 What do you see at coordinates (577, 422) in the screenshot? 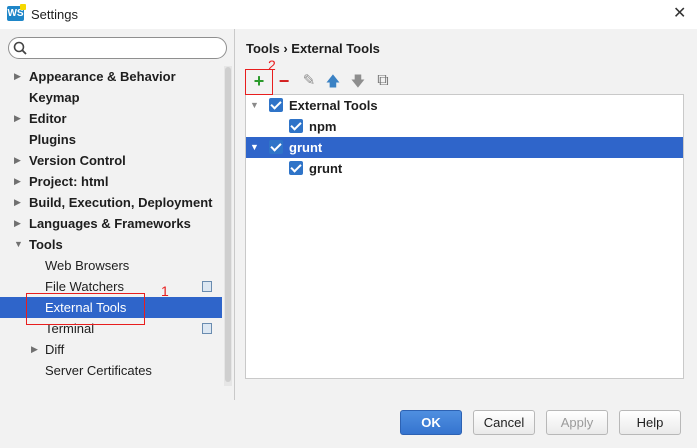
I see `apply-button: Apply` at bounding box center [577, 422].